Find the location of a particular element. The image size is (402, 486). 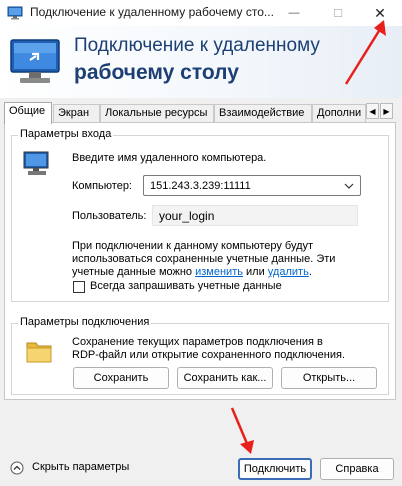

always-ask-label: Всегда запрашивать учетные данные is located at coordinates (186, 286).